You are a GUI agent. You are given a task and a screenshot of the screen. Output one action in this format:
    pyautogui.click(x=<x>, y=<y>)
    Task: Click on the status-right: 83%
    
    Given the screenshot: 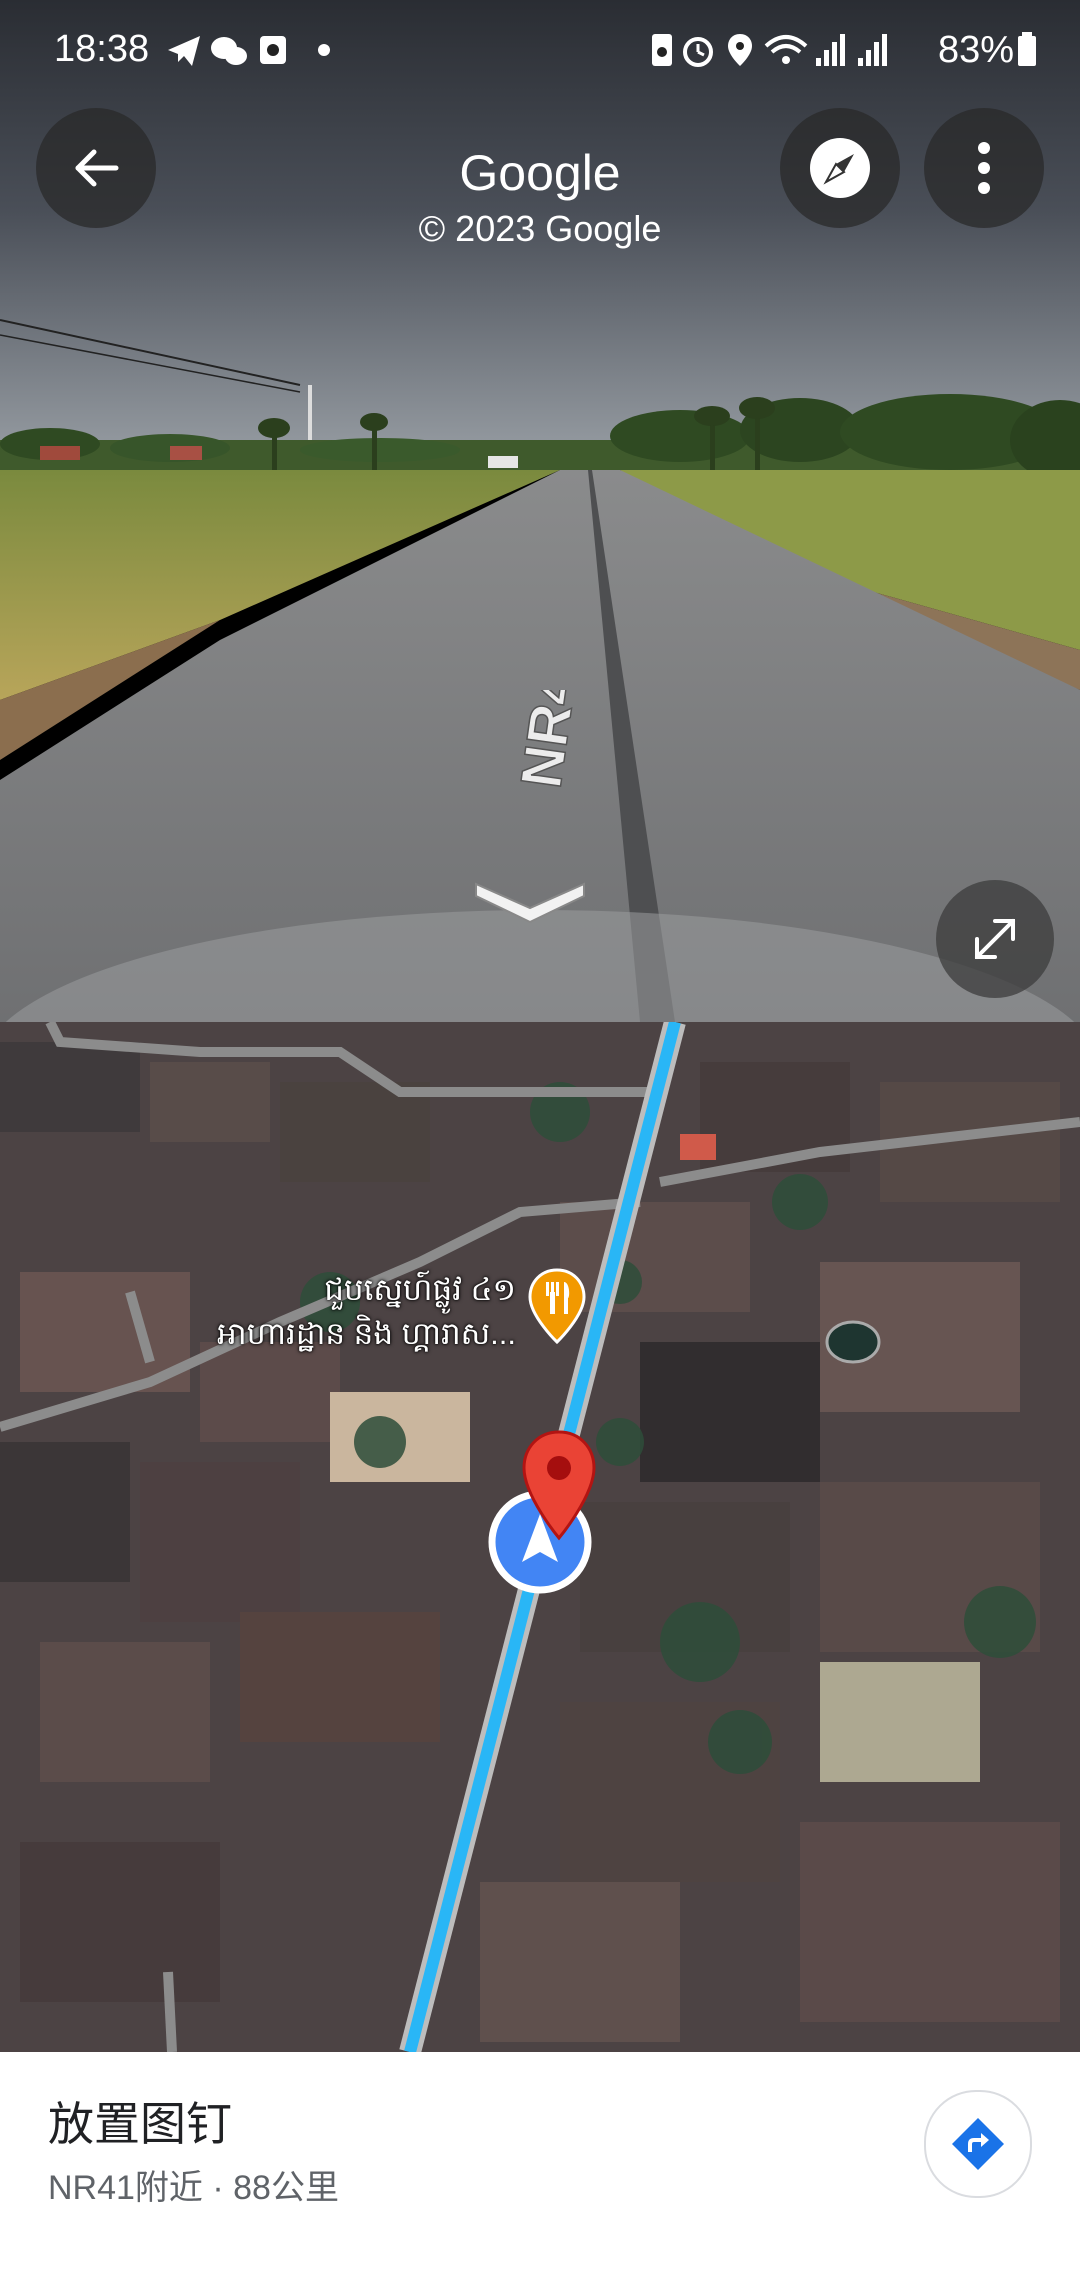 What is the action you would take?
    pyautogui.click(x=844, y=50)
    